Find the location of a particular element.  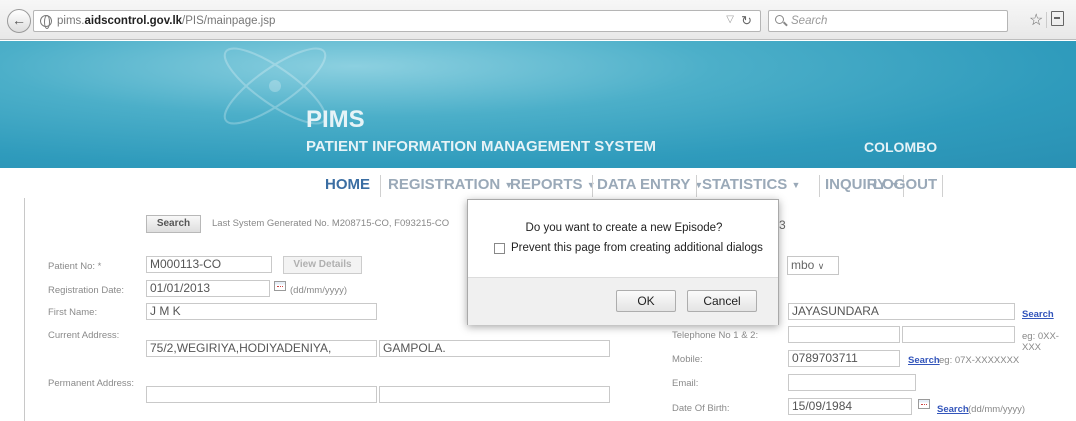

first-name-field: J M K is located at coordinates (261, 311).